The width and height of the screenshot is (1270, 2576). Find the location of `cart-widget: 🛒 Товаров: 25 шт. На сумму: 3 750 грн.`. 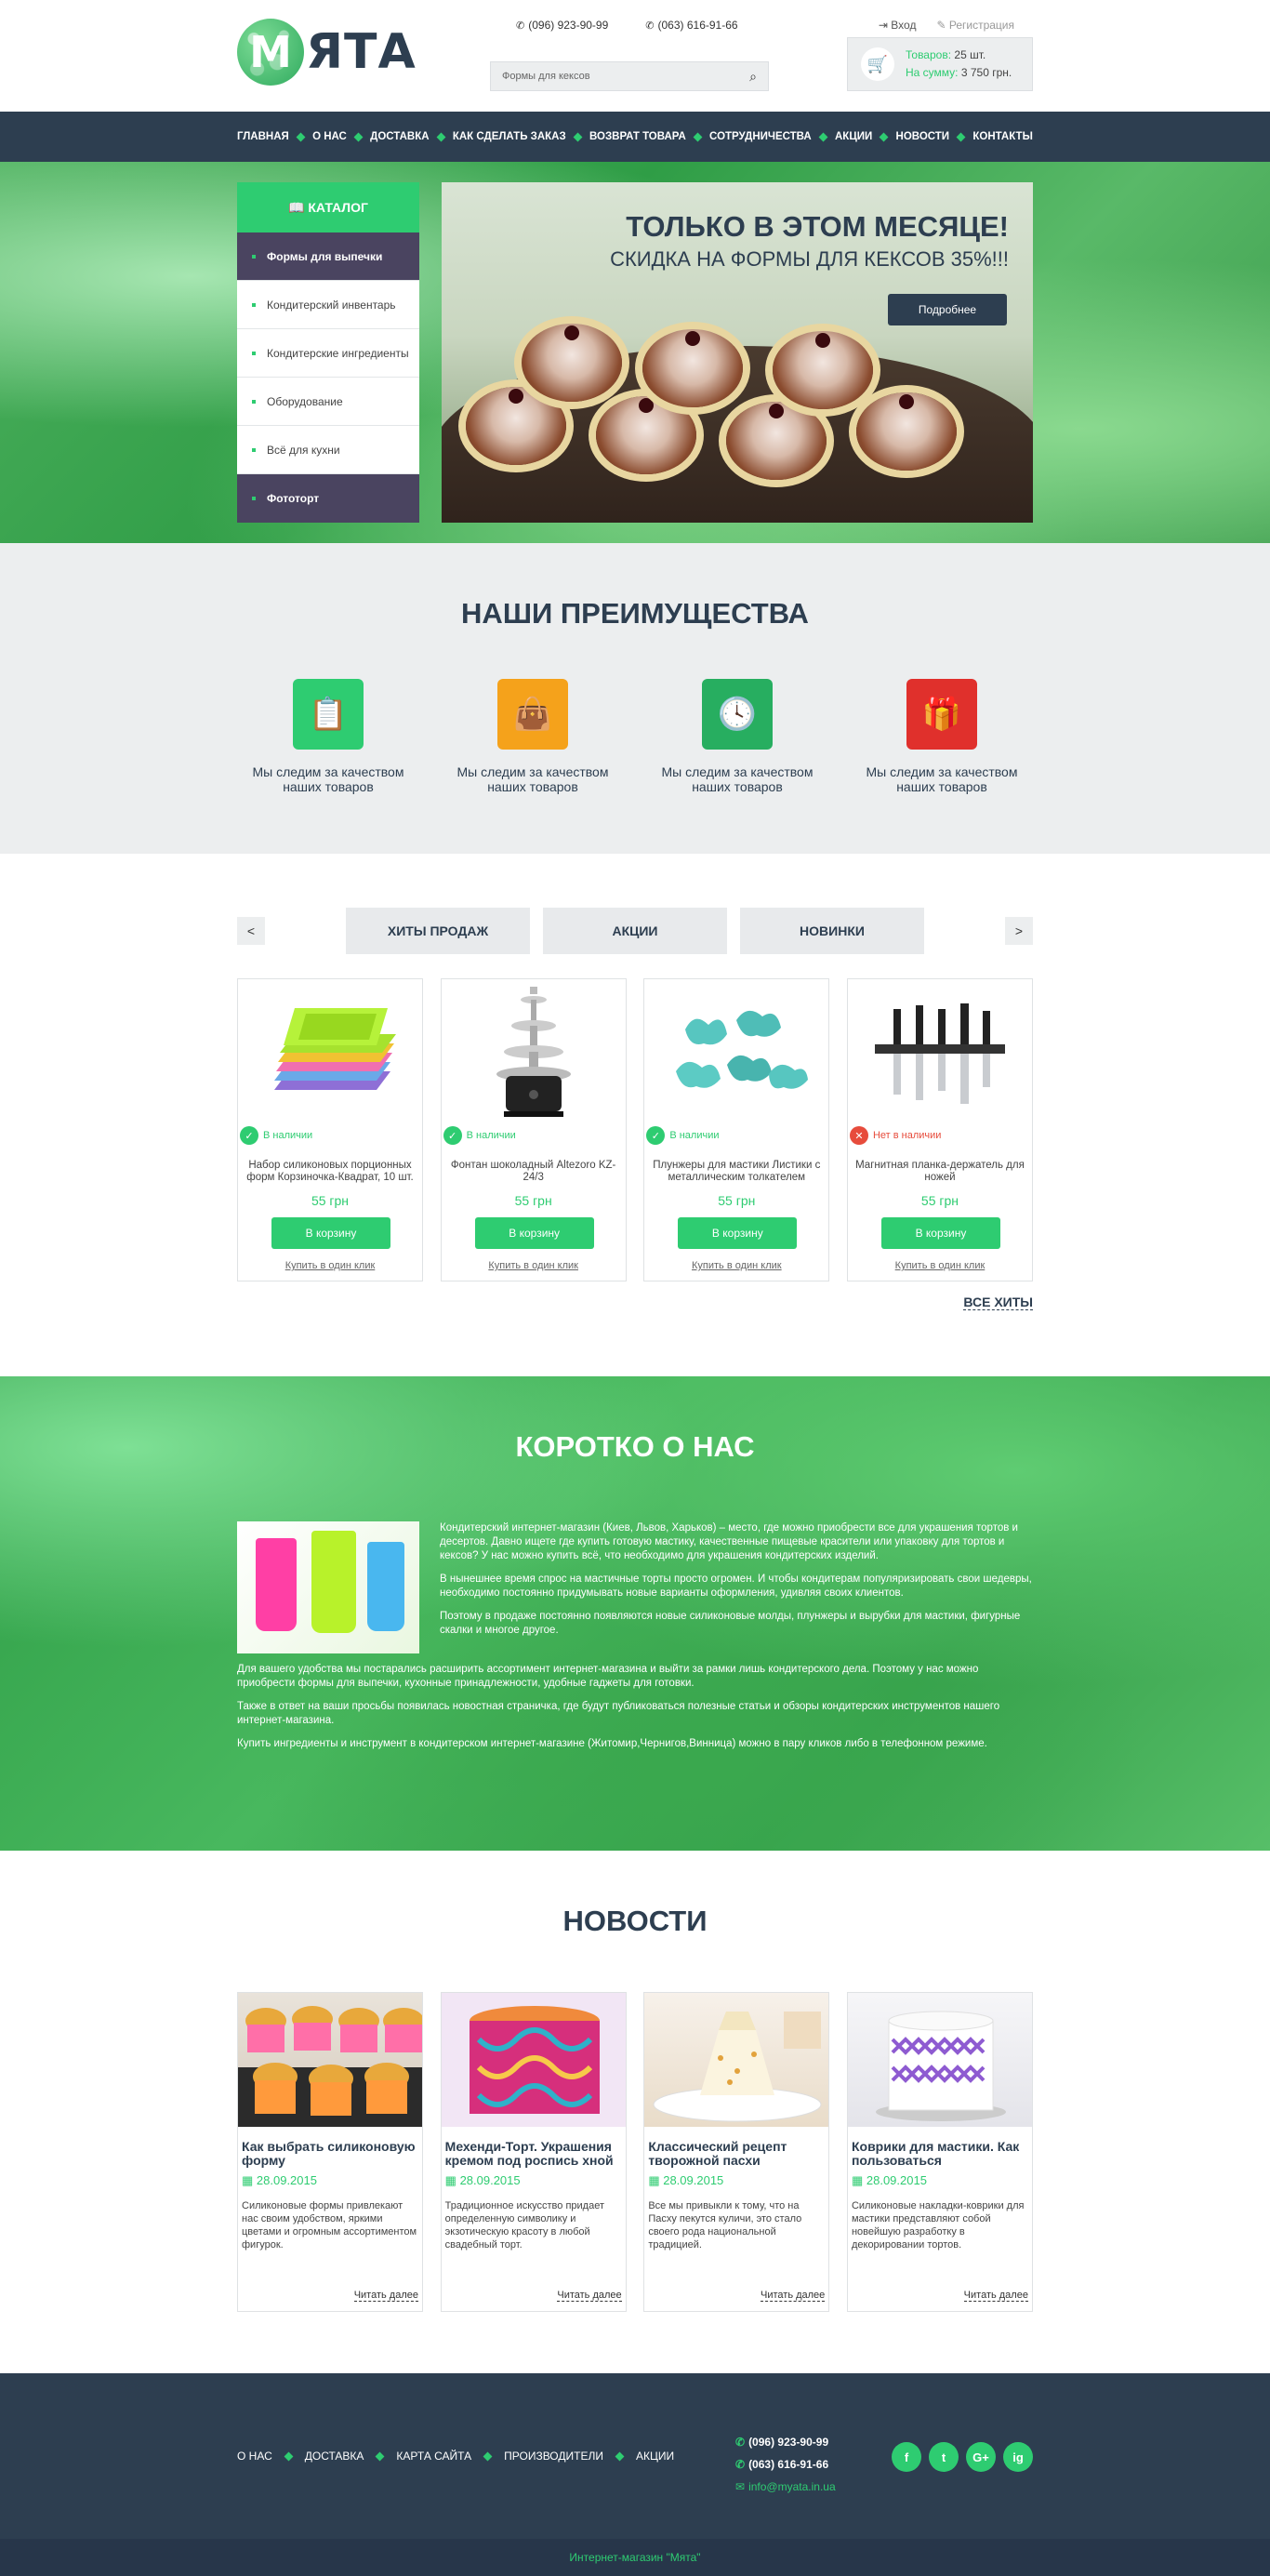

cart-widget: 🛒 Товаров: 25 шт. На сумму: 3 750 грн. is located at coordinates (940, 64).